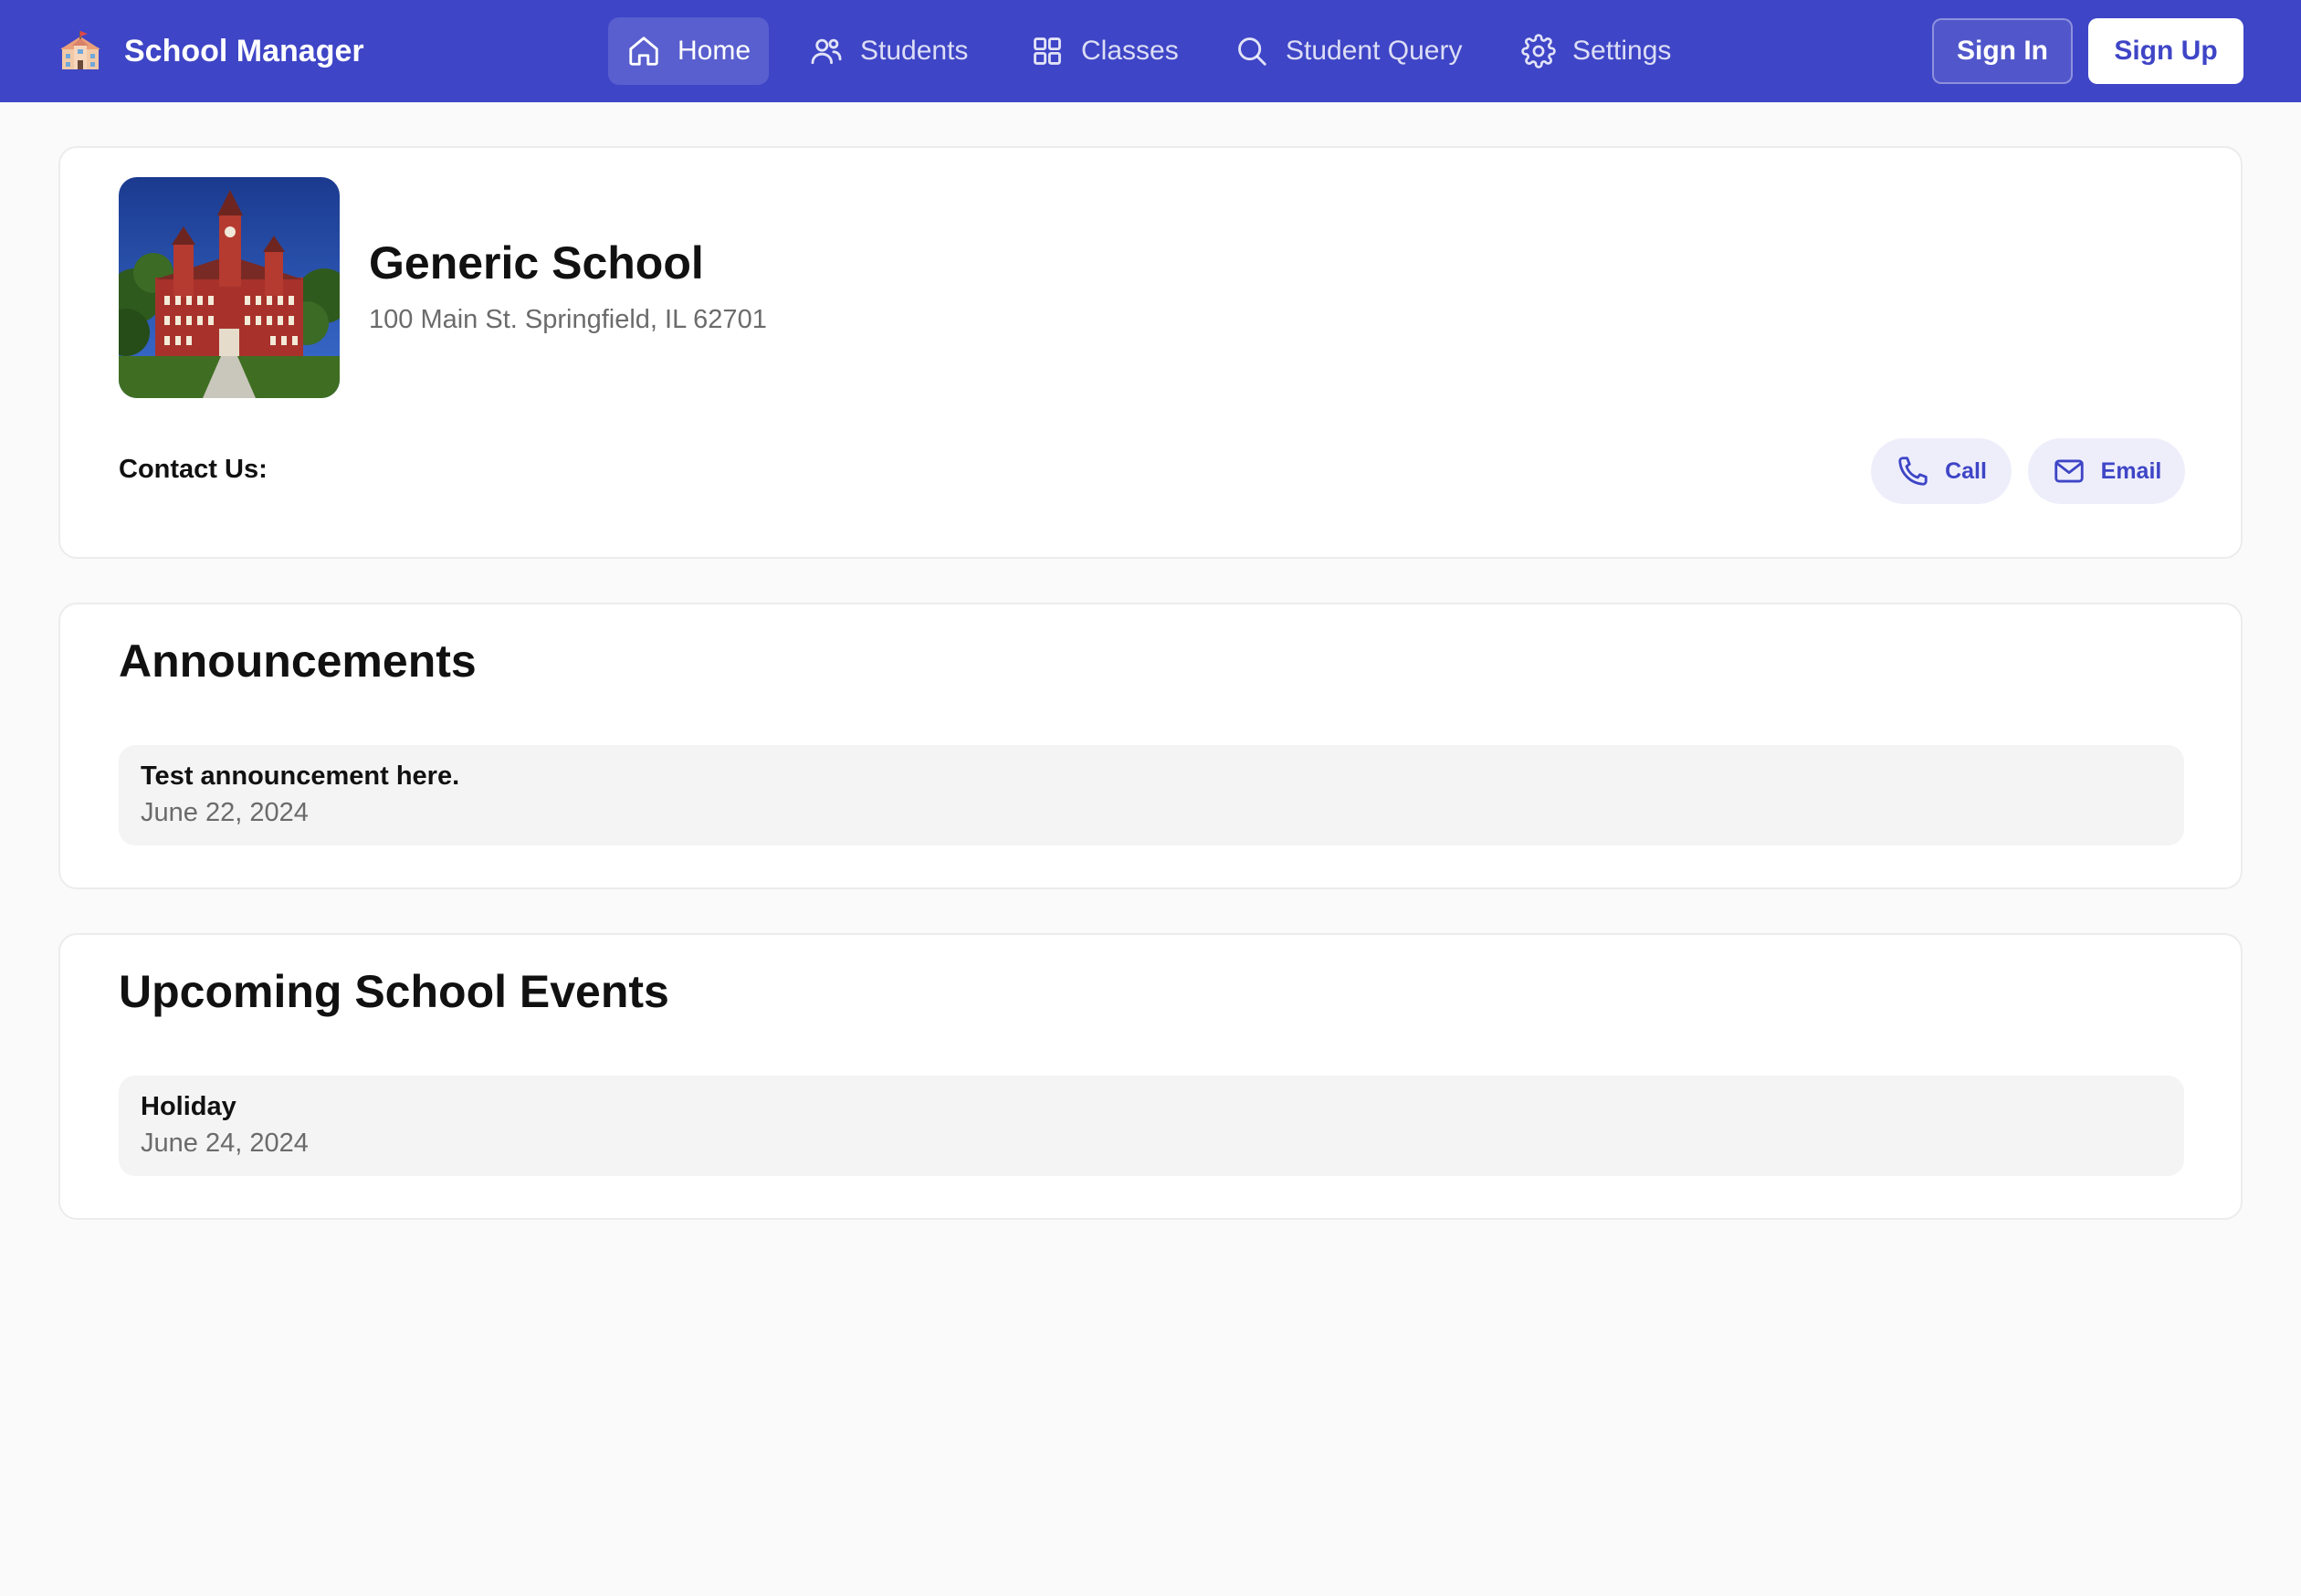 The width and height of the screenshot is (2301, 1596). I want to click on app-title: School Manager, so click(244, 51).